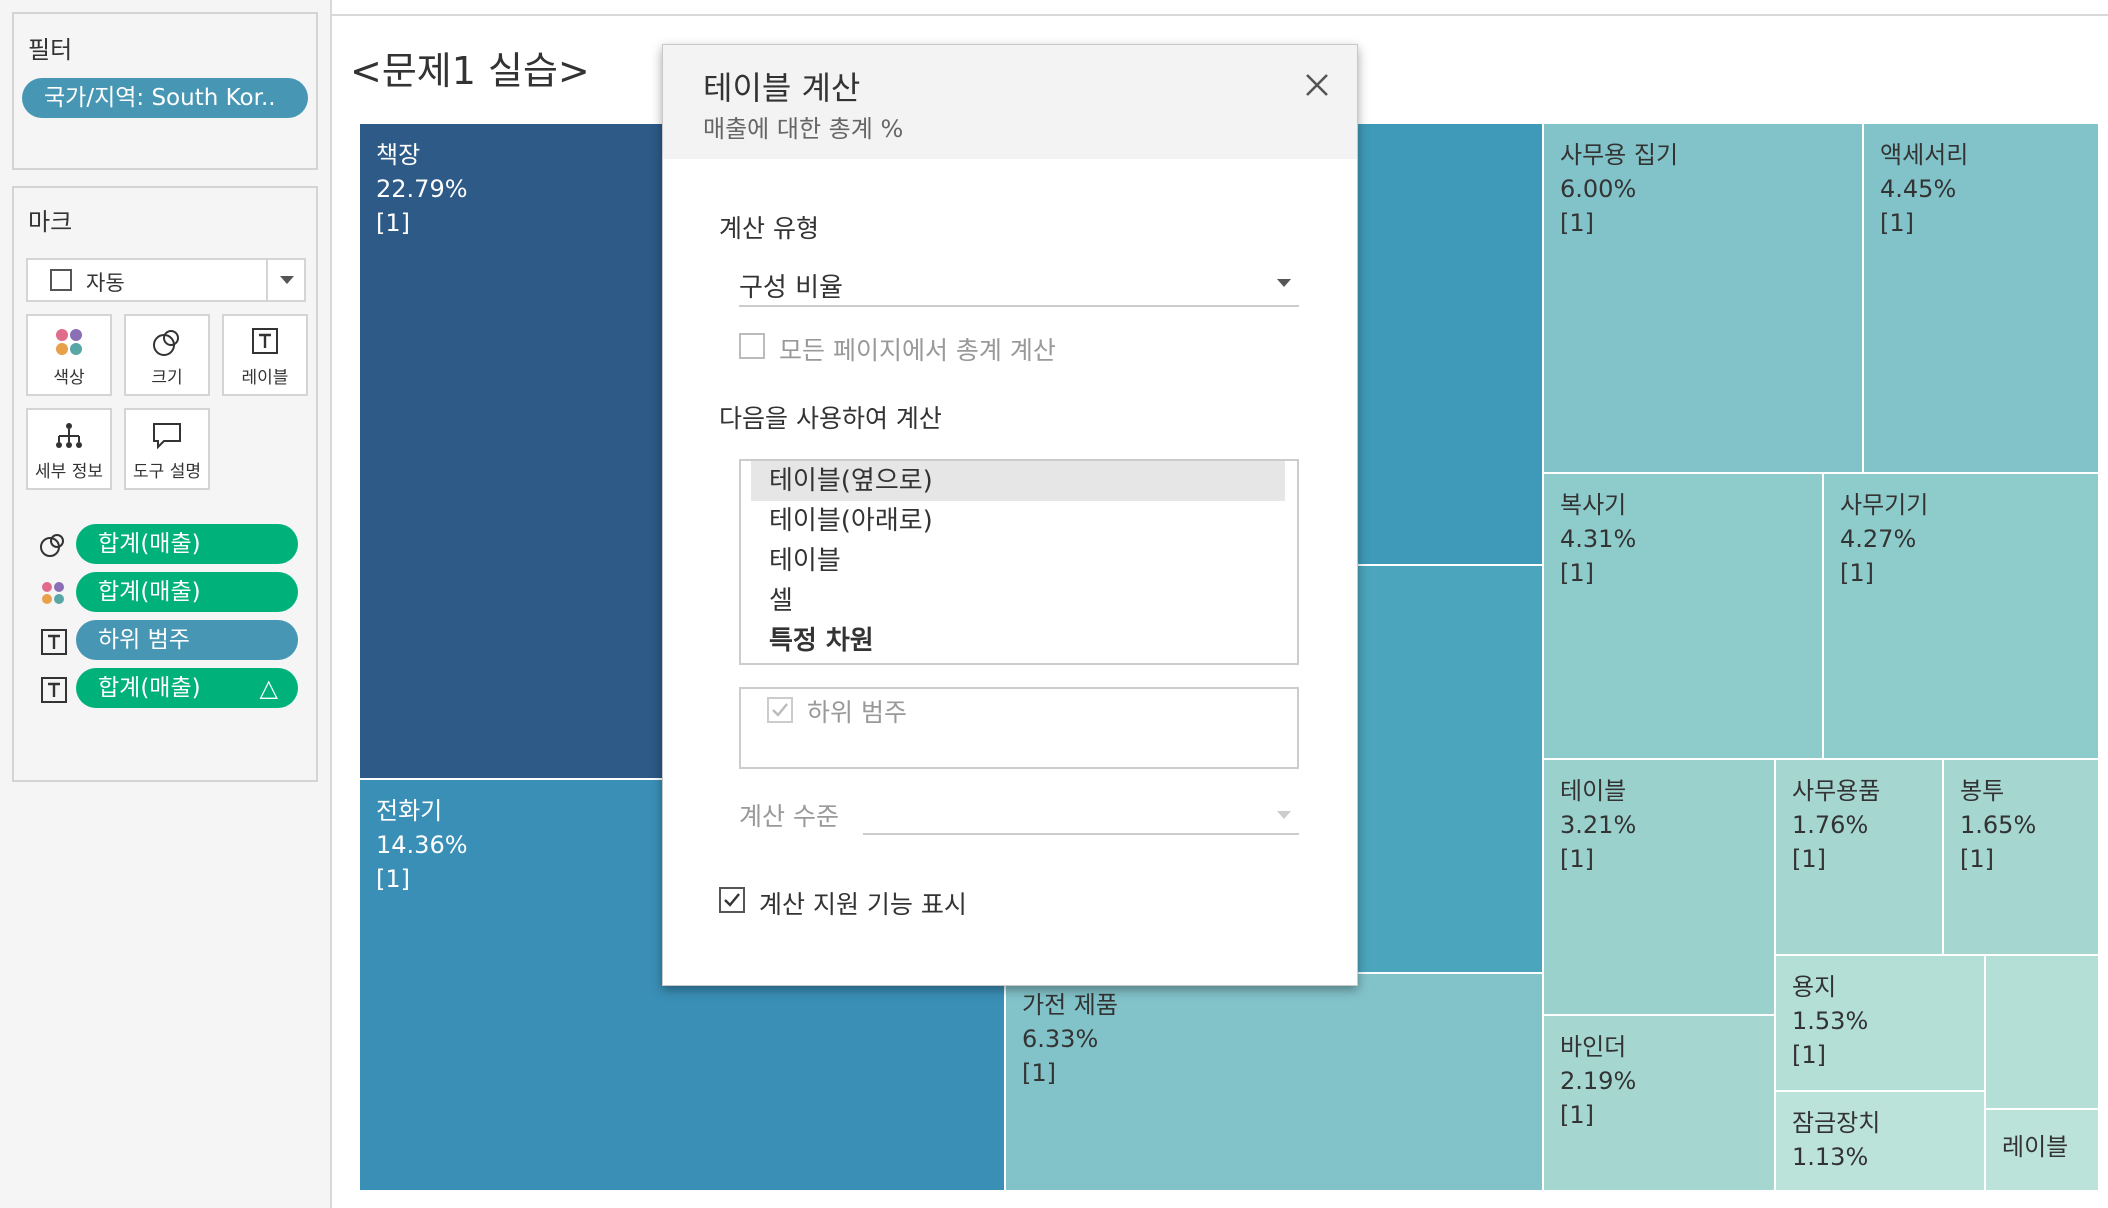 The height and width of the screenshot is (1208, 2108). Describe the element at coordinates (105, 283) in the screenshot. I see `mark-type-value: 자동` at that location.